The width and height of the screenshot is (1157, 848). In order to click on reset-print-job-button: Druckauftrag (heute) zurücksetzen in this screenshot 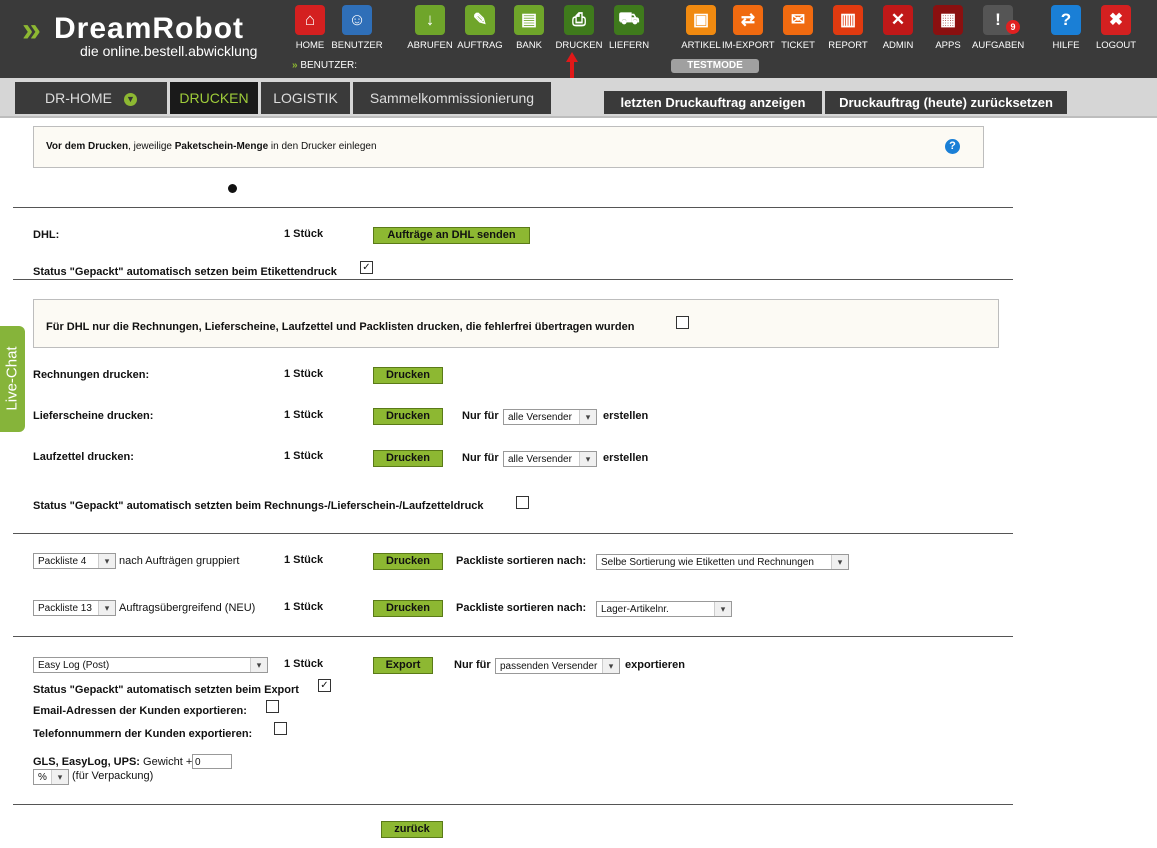, I will do `click(946, 102)`.